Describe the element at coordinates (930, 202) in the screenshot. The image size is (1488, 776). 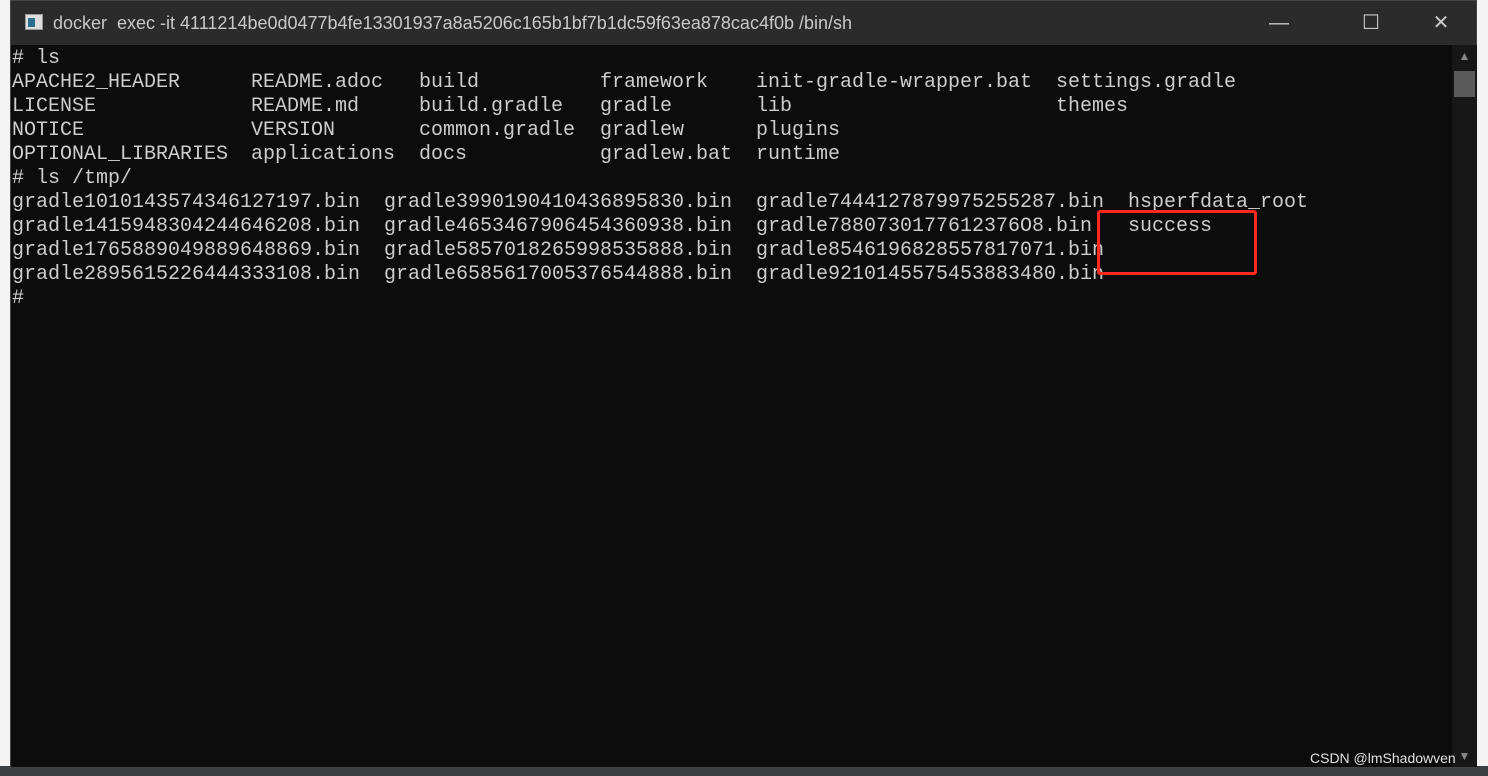
I see `tmp-entry: gradle7444127879975255287.bin` at that location.